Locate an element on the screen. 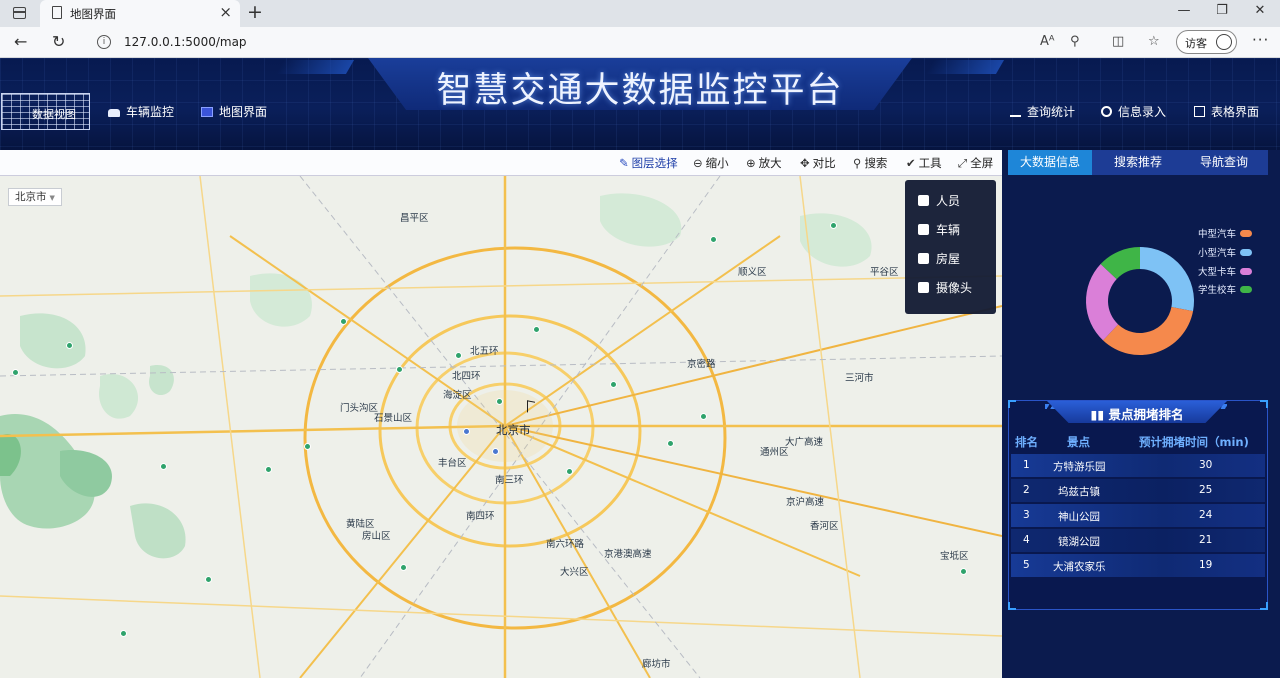 Image resolution: width=1280 pixels, height=678 pixels. layer-select-button: ✎ 图层选择 is located at coordinates (648, 163).